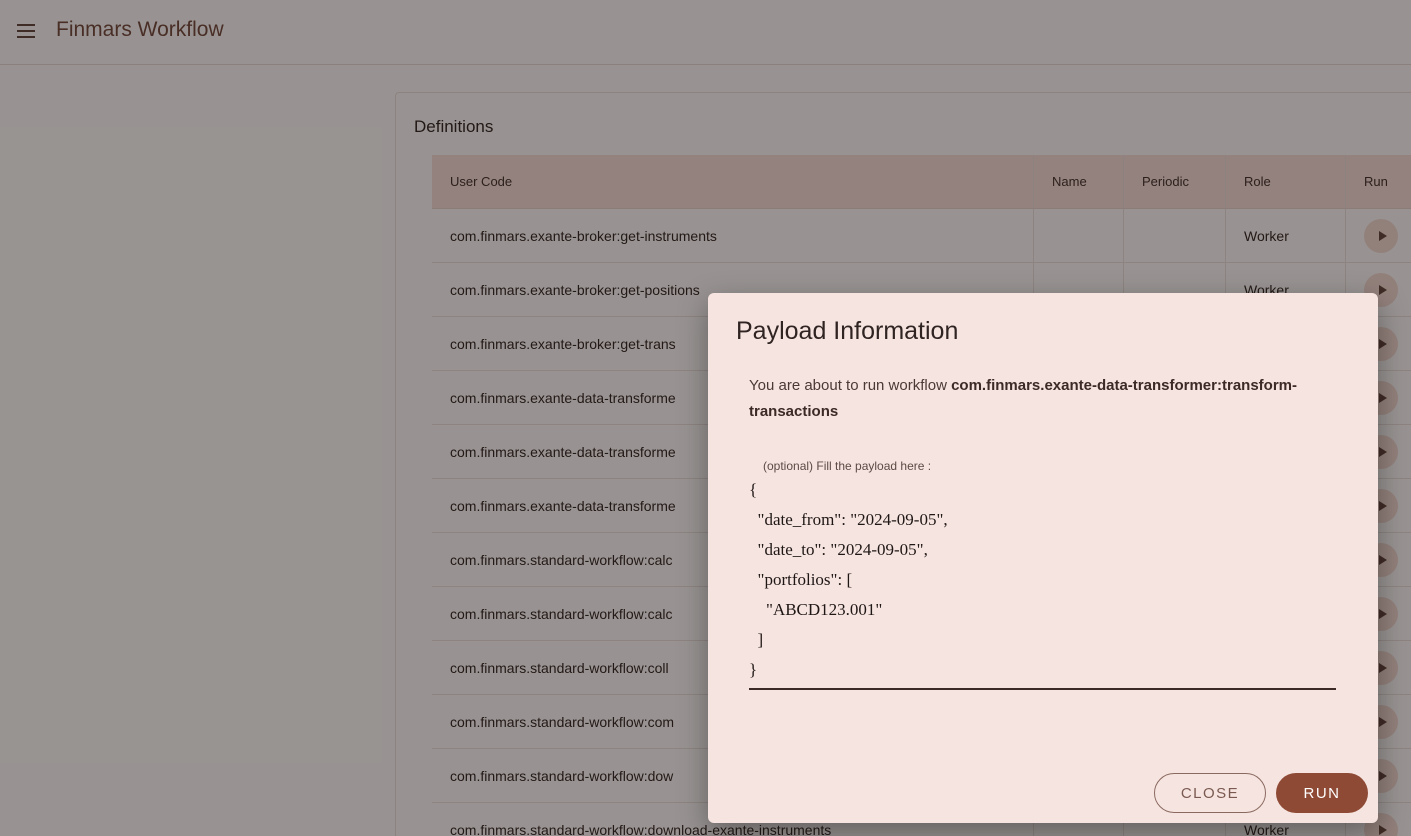  I want to click on close-button: CLOSE, so click(1210, 793).